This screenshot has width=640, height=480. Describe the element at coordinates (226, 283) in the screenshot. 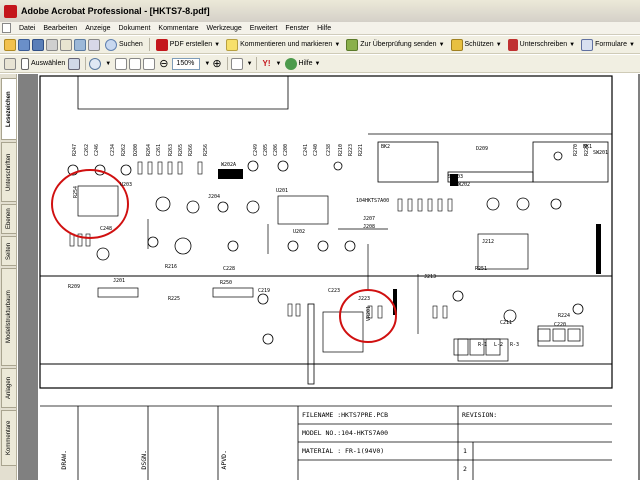

I see `pcb-label-r202: R250` at that location.